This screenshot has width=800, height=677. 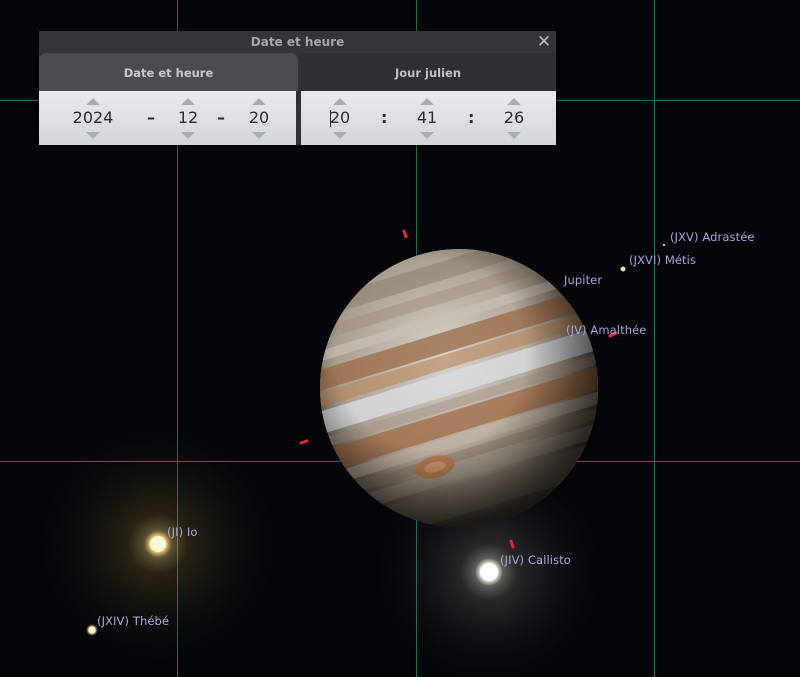 What do you see at coordinates (93, 101) in the screenshot?
I see `year-up-arrow-icon` at bounding box center [93, 101].